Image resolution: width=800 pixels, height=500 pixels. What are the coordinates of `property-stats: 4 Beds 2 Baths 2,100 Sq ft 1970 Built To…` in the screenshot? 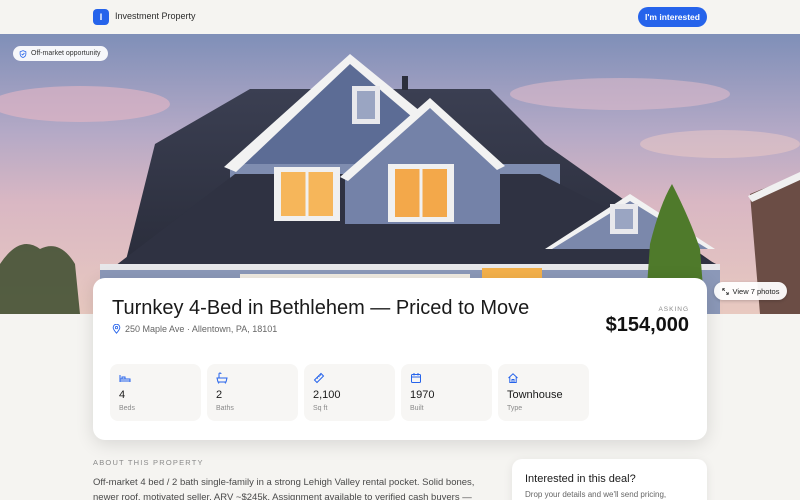 It's located at (349, 392).